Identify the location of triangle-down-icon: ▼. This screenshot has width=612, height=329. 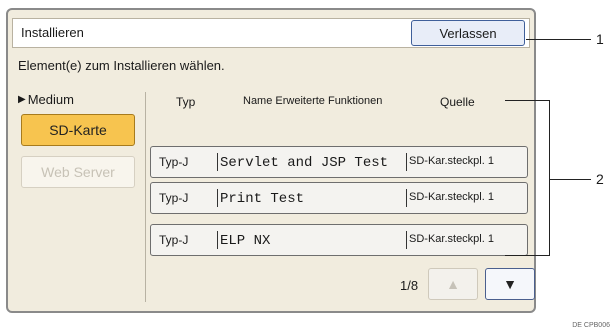
(510, 284).